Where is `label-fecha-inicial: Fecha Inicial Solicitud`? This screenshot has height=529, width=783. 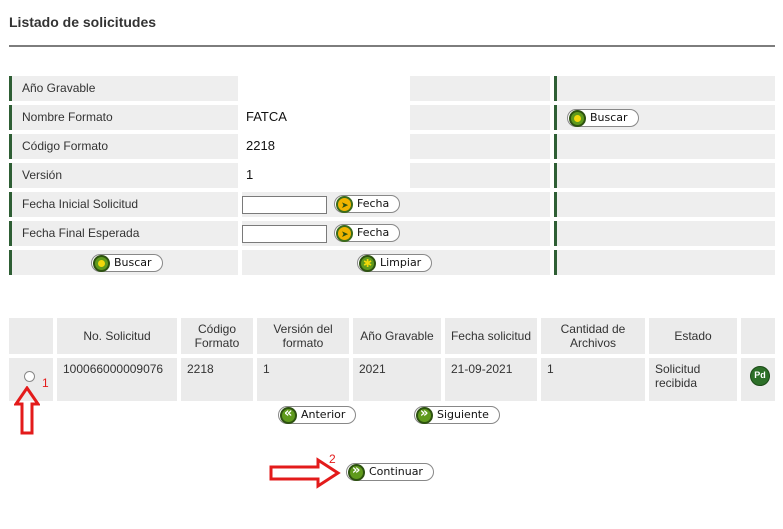 label-fecha-inicial: Fecha Inicial Solicitud is located at coordinates (123, 204).